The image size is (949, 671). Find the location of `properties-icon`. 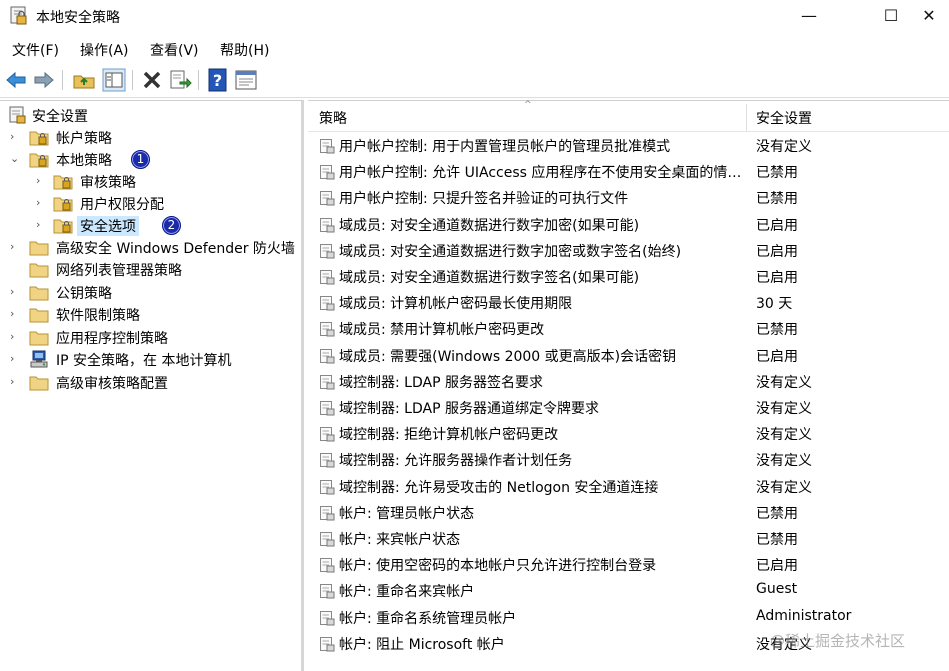

properties-icon is located at coordinates (246, 80).